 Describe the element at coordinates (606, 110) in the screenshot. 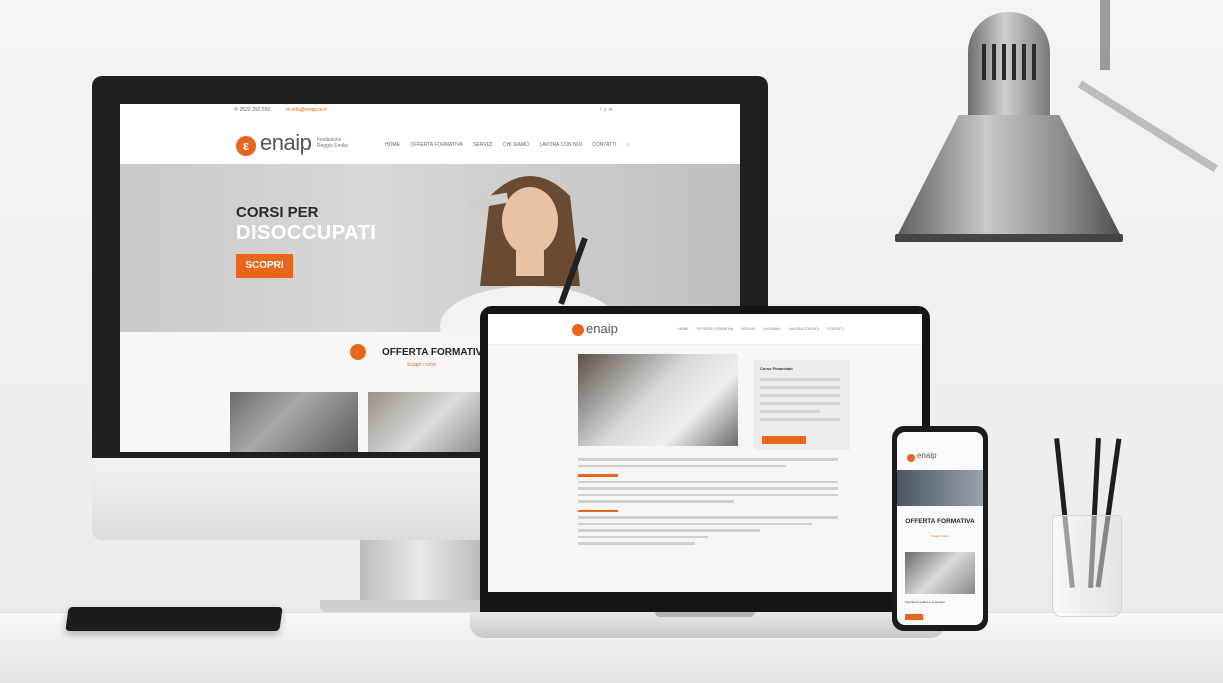

I see `social-icons: f ◎ in` at that location.